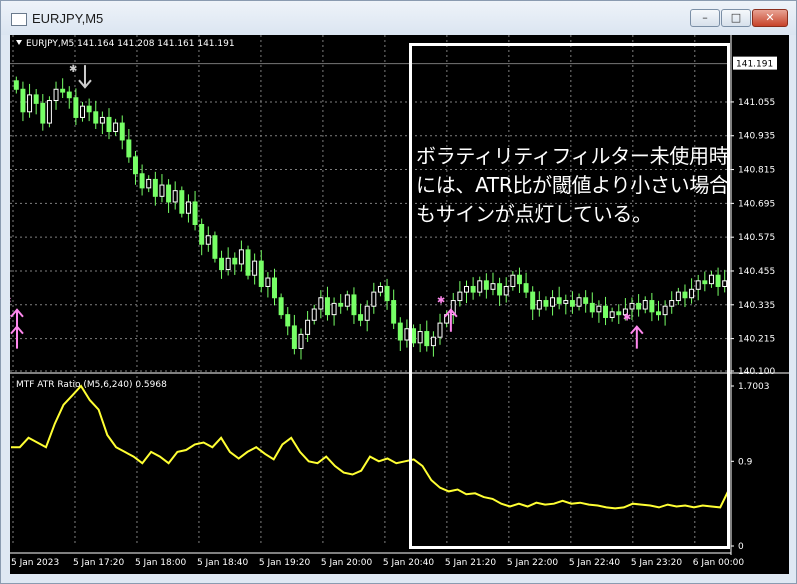  Describe the element at coordinates (741, 547) in the screenshot. I see `indicator-axis-label: 0` at that location.